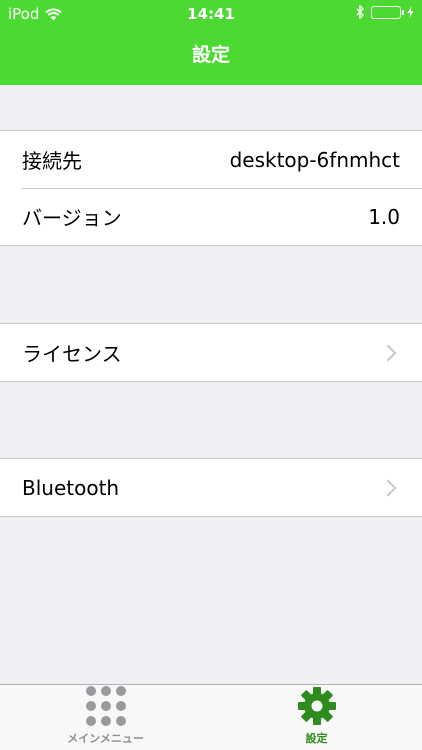 The height and width of the screenshot is (750, 422). I want to click on license-row: ライセンス, so click(211, 352).